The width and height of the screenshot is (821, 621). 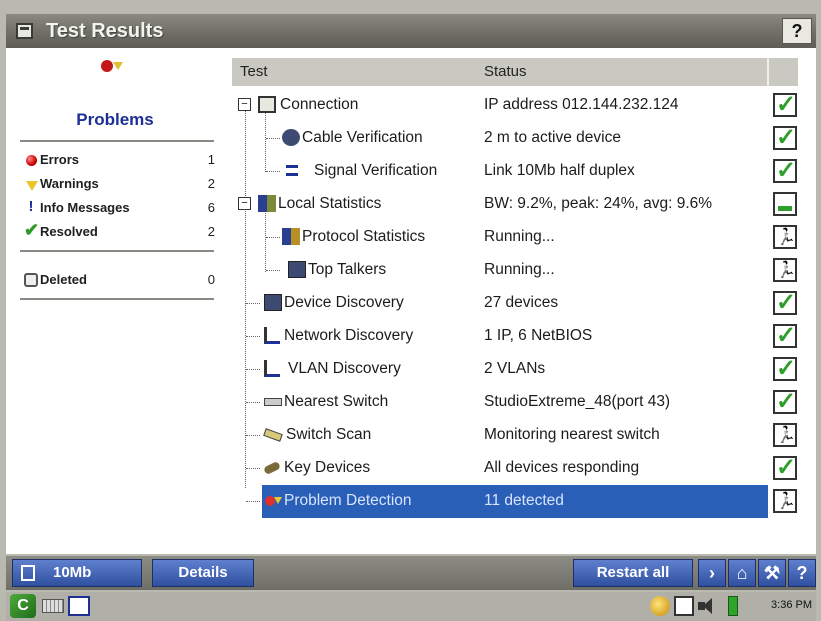 What do you see at coordinates (411, 31) in the screenshot?
I see `title-bar: Test Results ?` at bounding box center [411, 31].